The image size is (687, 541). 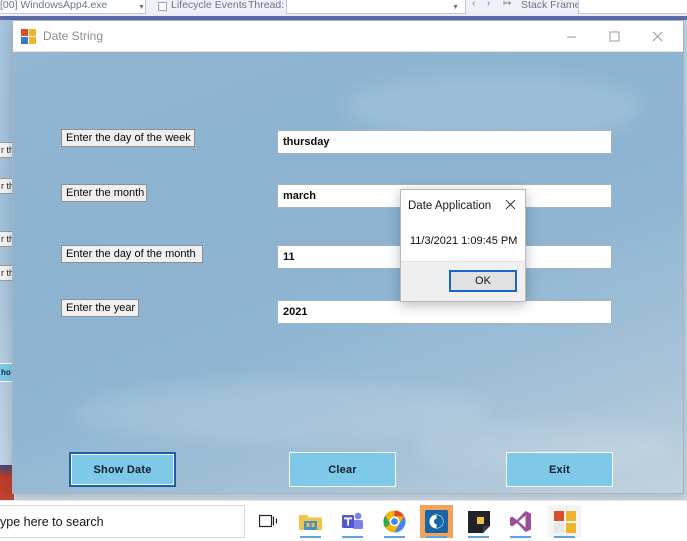 I want to click on messagebox-footer: OK, so click(x=463, y=281).